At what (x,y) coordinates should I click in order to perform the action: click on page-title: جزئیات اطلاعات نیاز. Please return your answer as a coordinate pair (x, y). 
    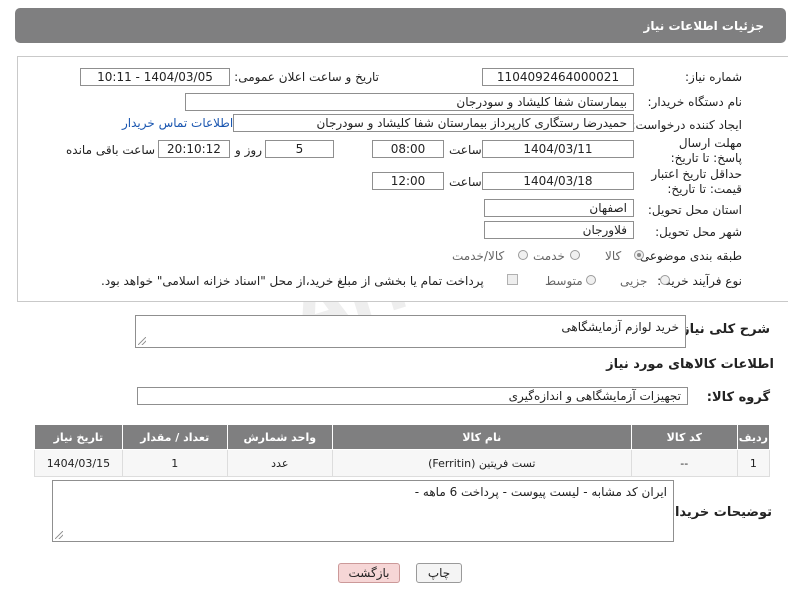
    Looking at the image, I should click on (703, 26).